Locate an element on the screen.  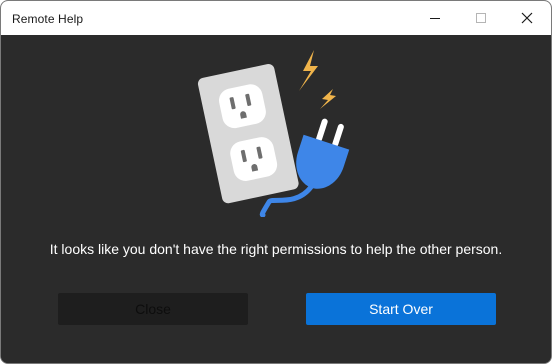
close-window-button is located at coordinates (527, 18).